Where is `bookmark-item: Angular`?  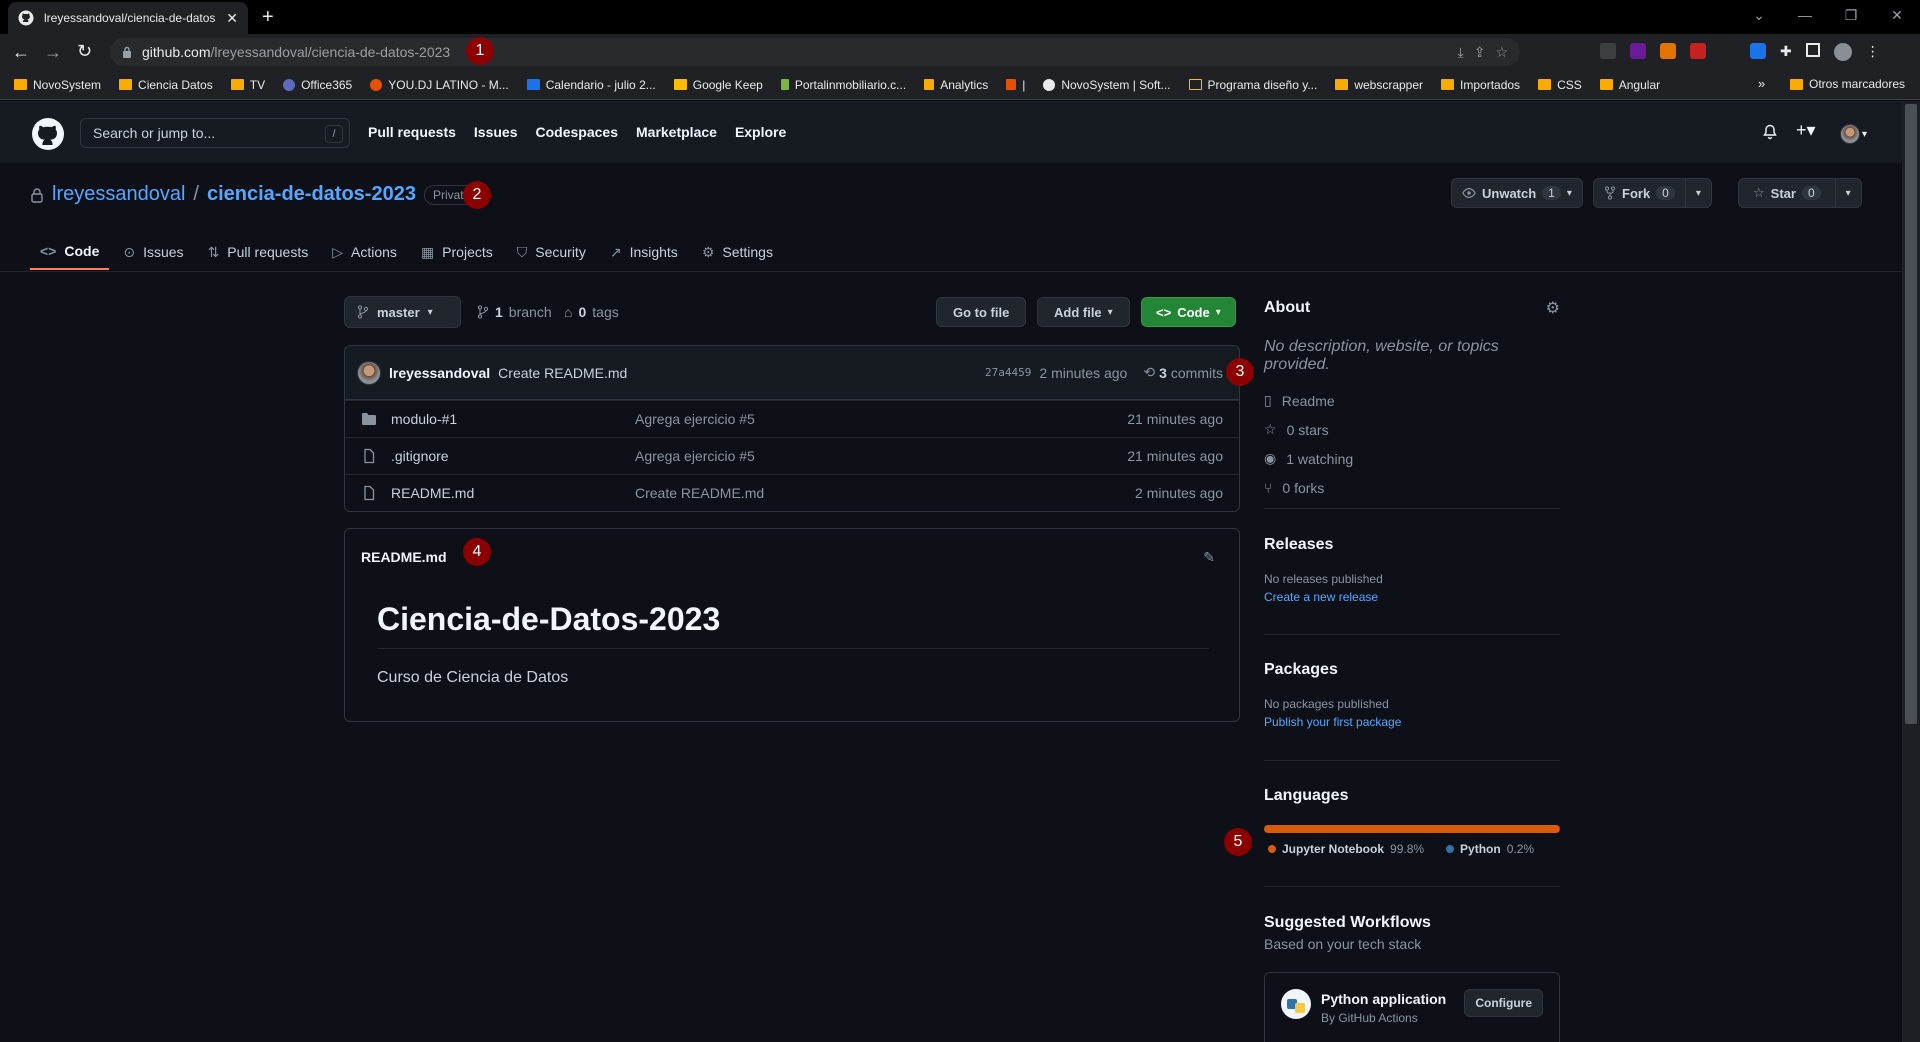
bookmark-item: Angular is located at coordinates (1629, 85).